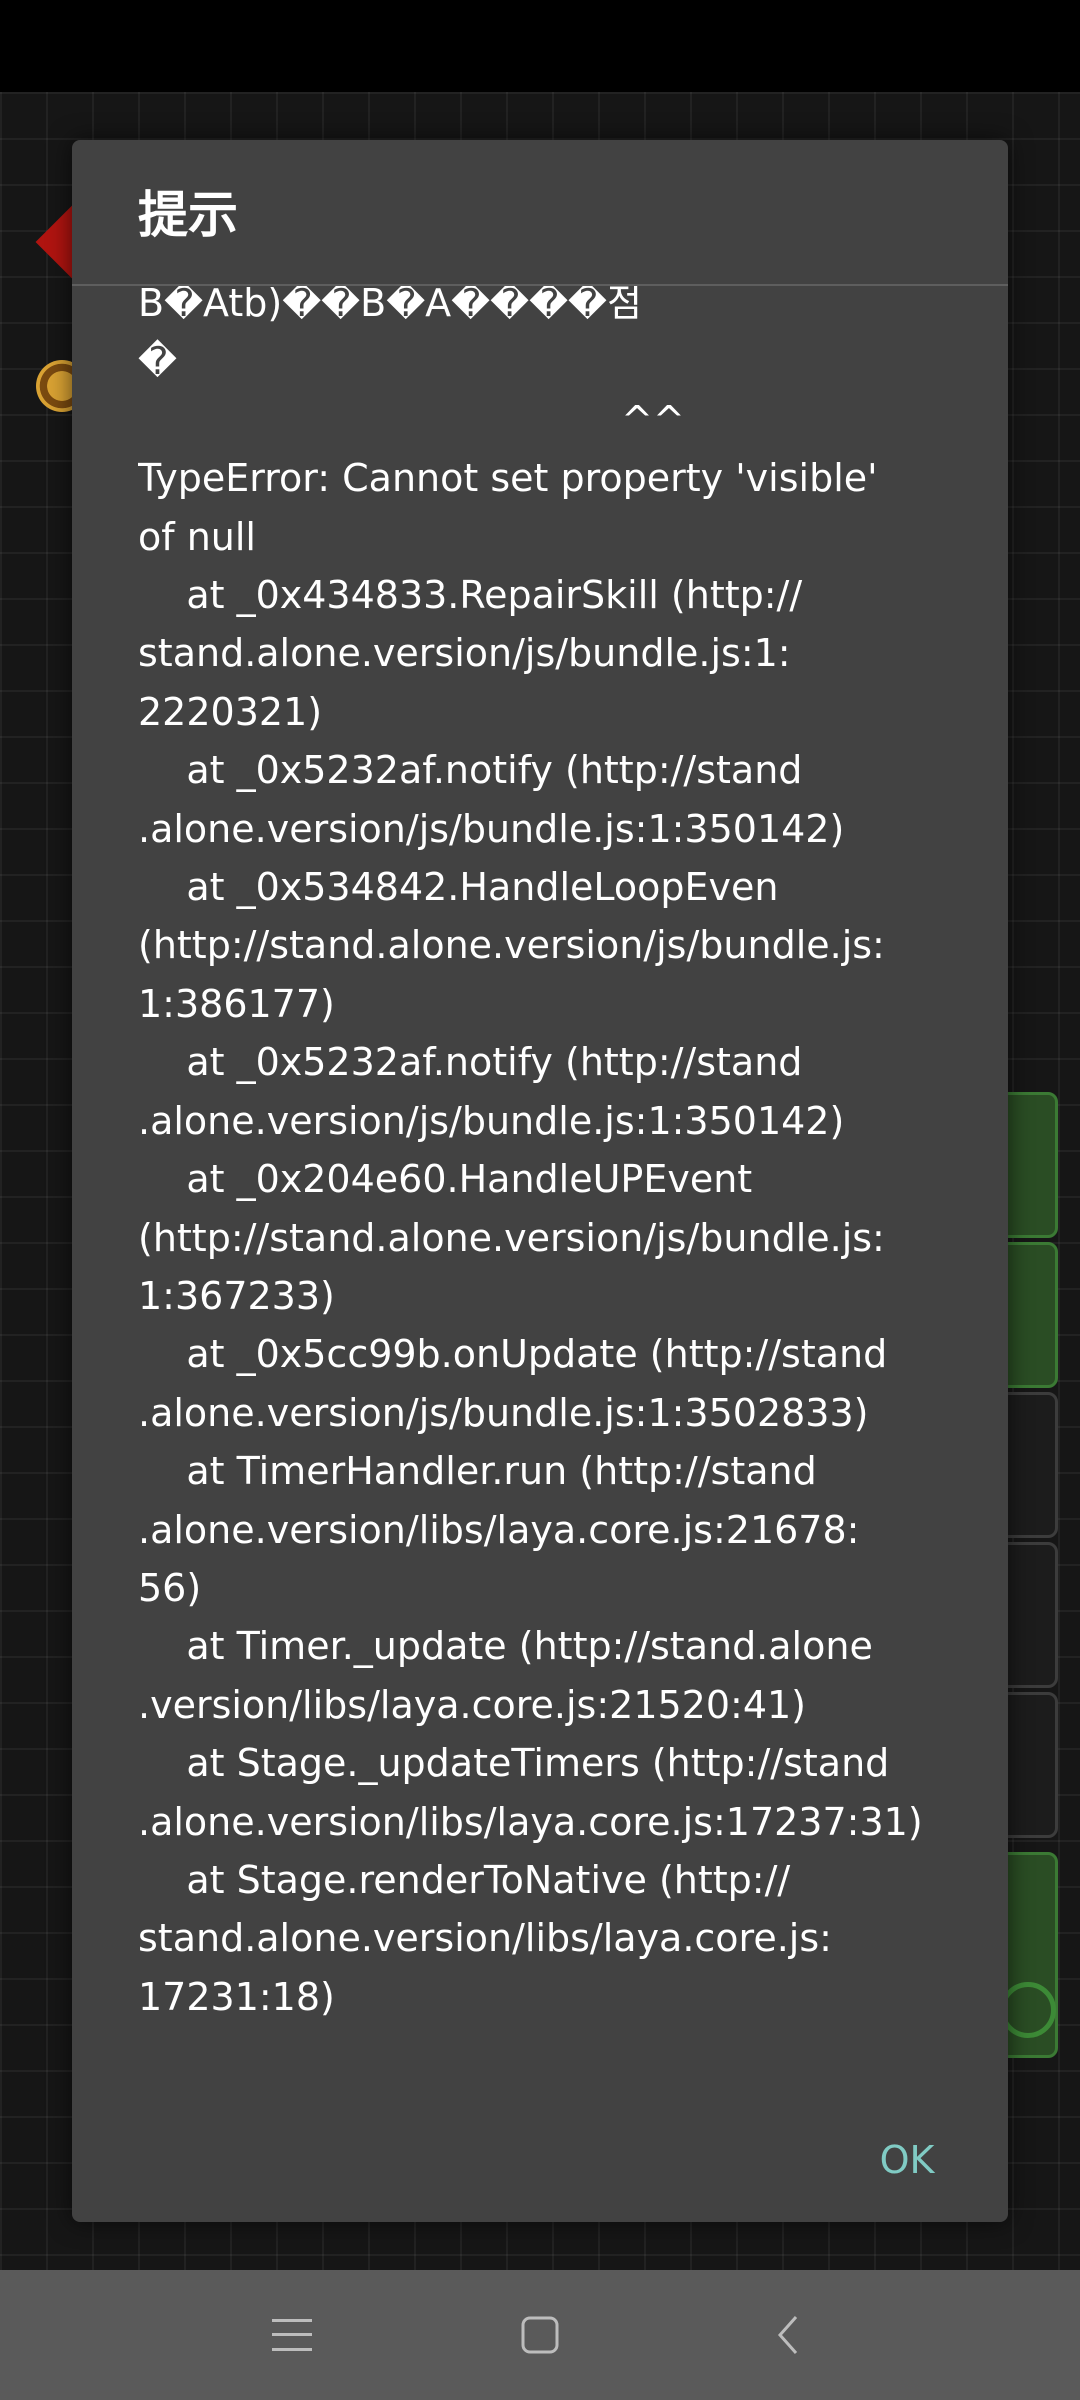 This screenshot has height=2400, width=1080. I want to click on navigation-bar, so click(540, 2335).